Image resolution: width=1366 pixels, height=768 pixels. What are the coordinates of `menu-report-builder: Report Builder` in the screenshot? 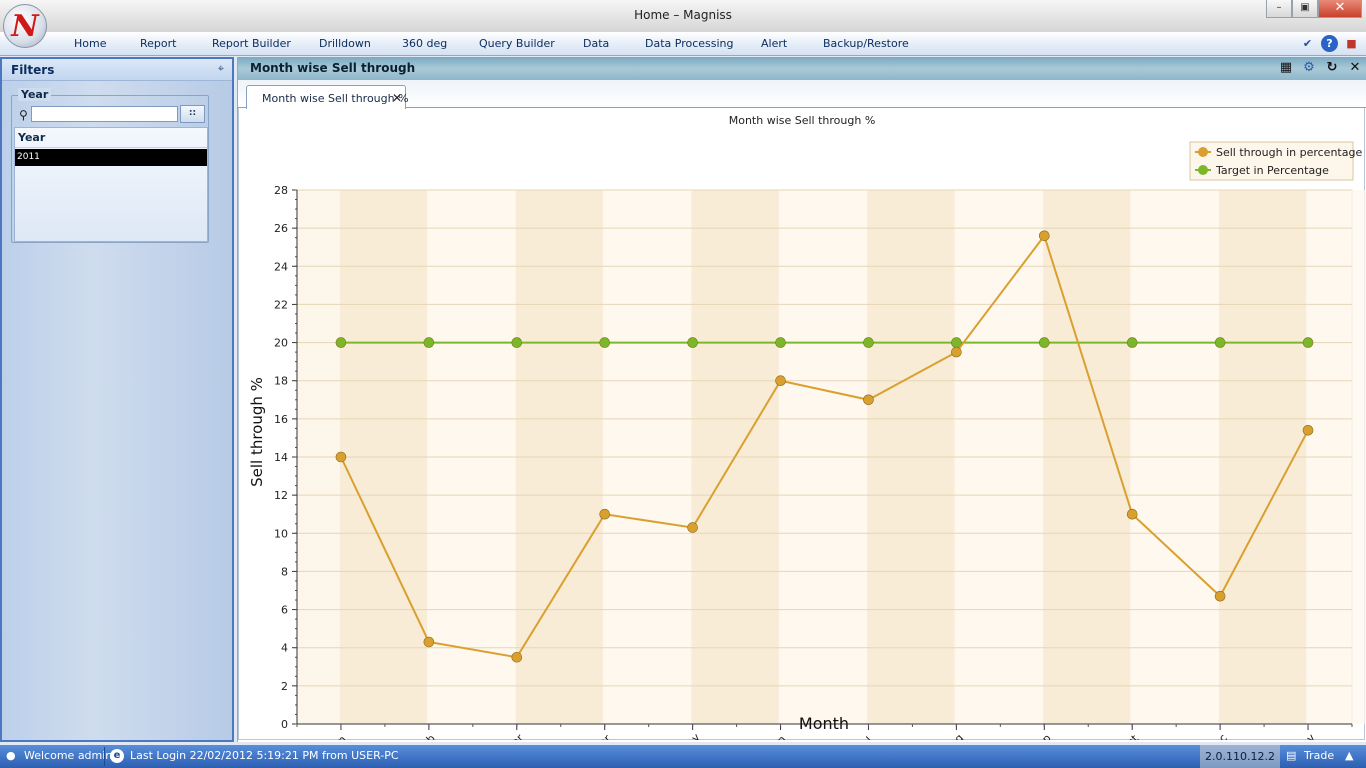 It's located at (251, 43).